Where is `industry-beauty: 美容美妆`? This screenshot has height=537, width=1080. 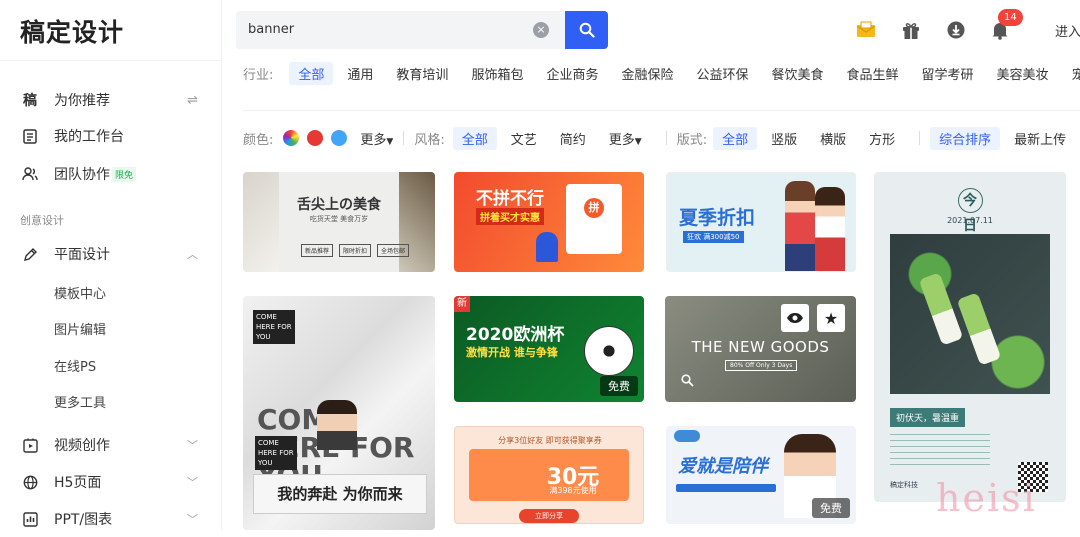
industry-beauty: 美容美妆 is located at coordinates (1023, 73).